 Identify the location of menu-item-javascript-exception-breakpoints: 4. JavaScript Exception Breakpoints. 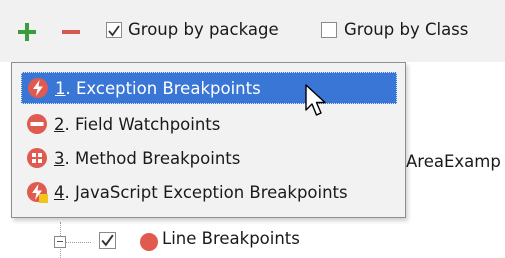
(209, 192).